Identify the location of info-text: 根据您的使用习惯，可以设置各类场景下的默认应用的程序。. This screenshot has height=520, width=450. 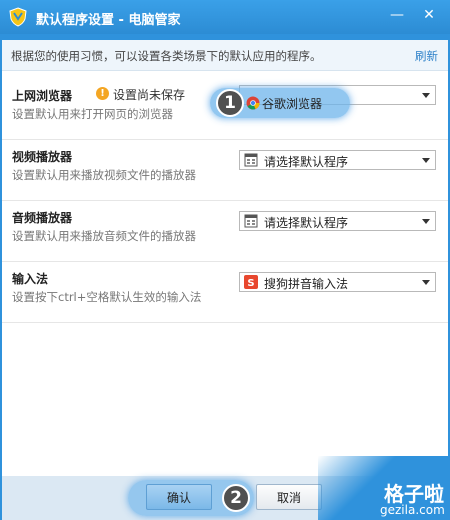
(166, 56).